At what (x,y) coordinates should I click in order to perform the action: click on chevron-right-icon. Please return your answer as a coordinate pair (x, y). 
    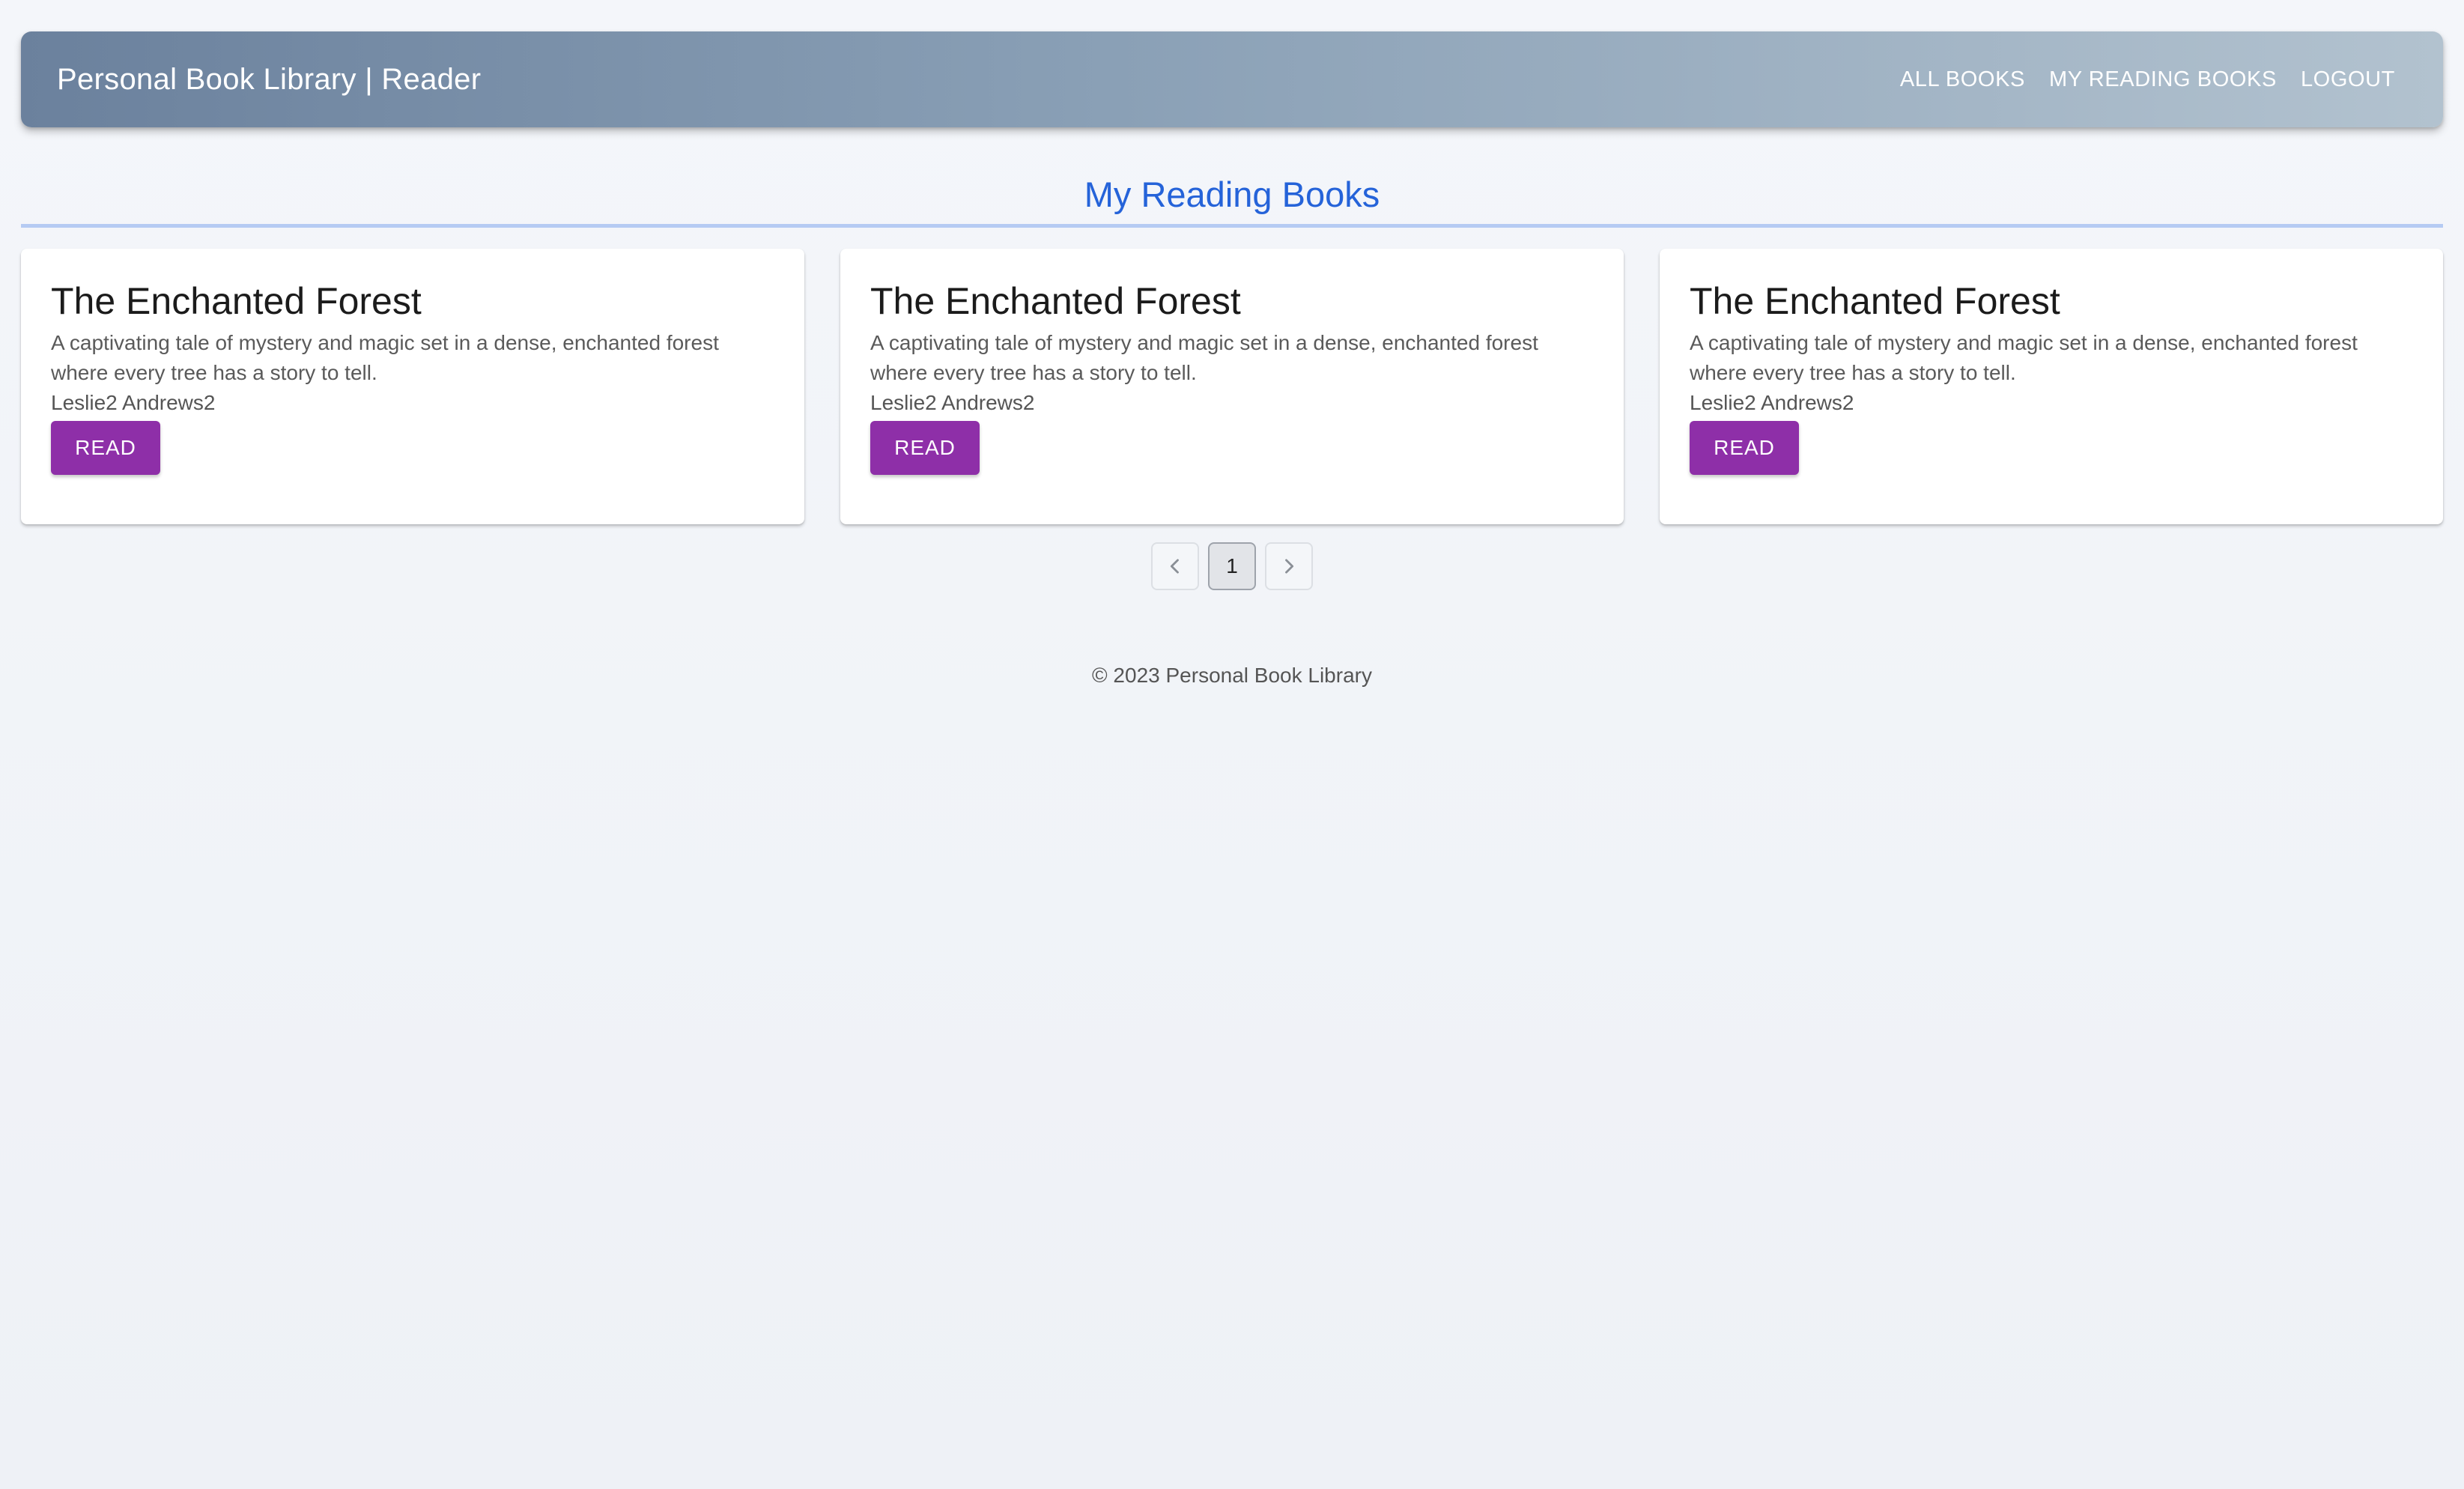
    Looking at the image, I should click on (1289, 566).